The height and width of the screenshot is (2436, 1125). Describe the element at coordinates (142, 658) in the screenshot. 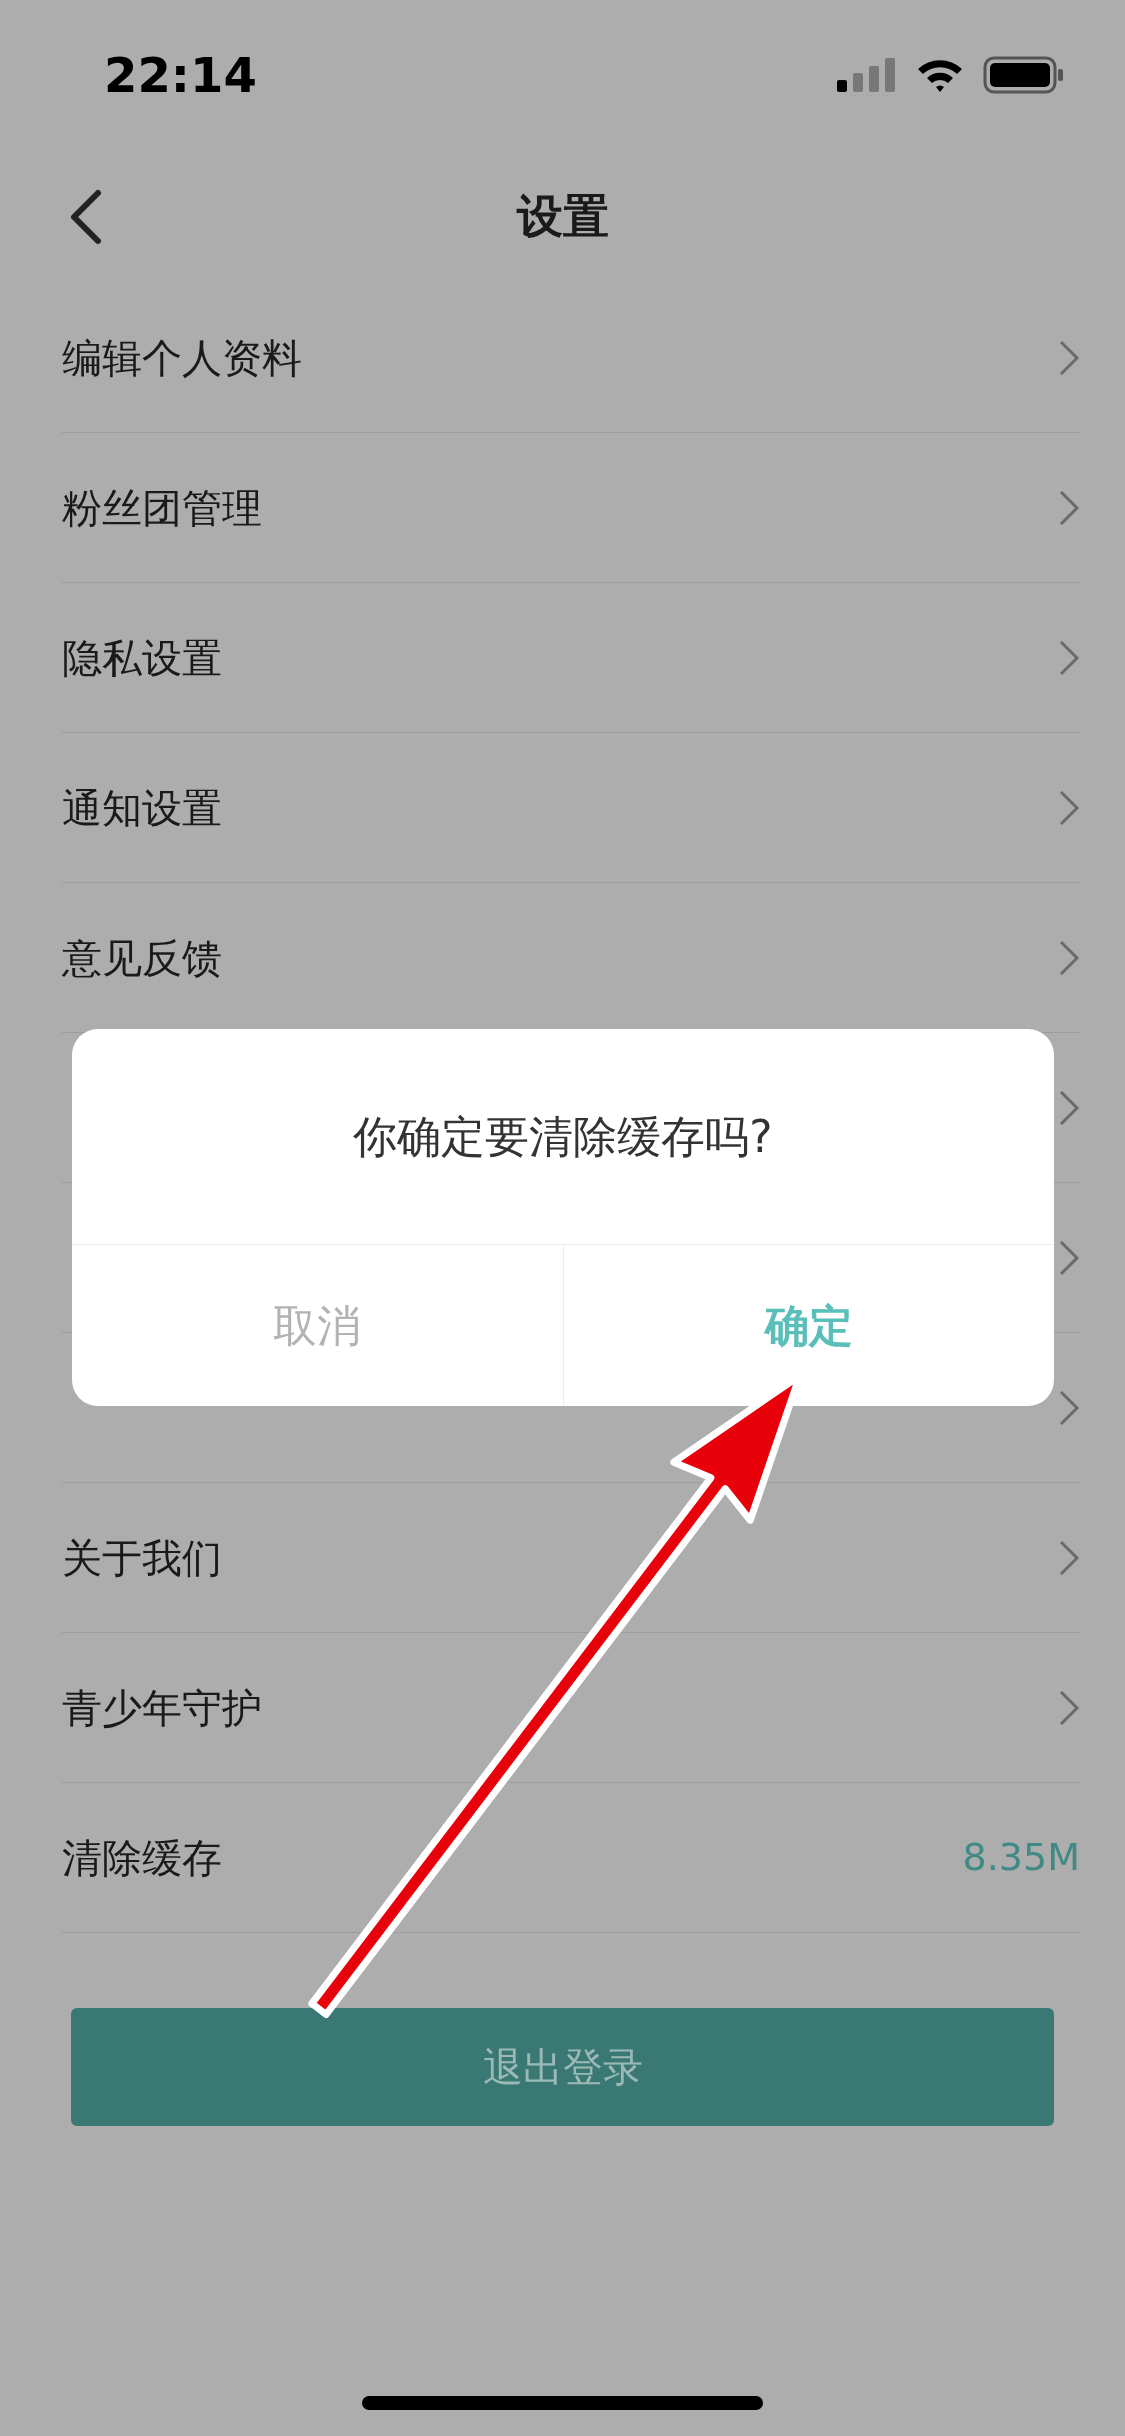

I see `row-label: 隐私设置` at that location.